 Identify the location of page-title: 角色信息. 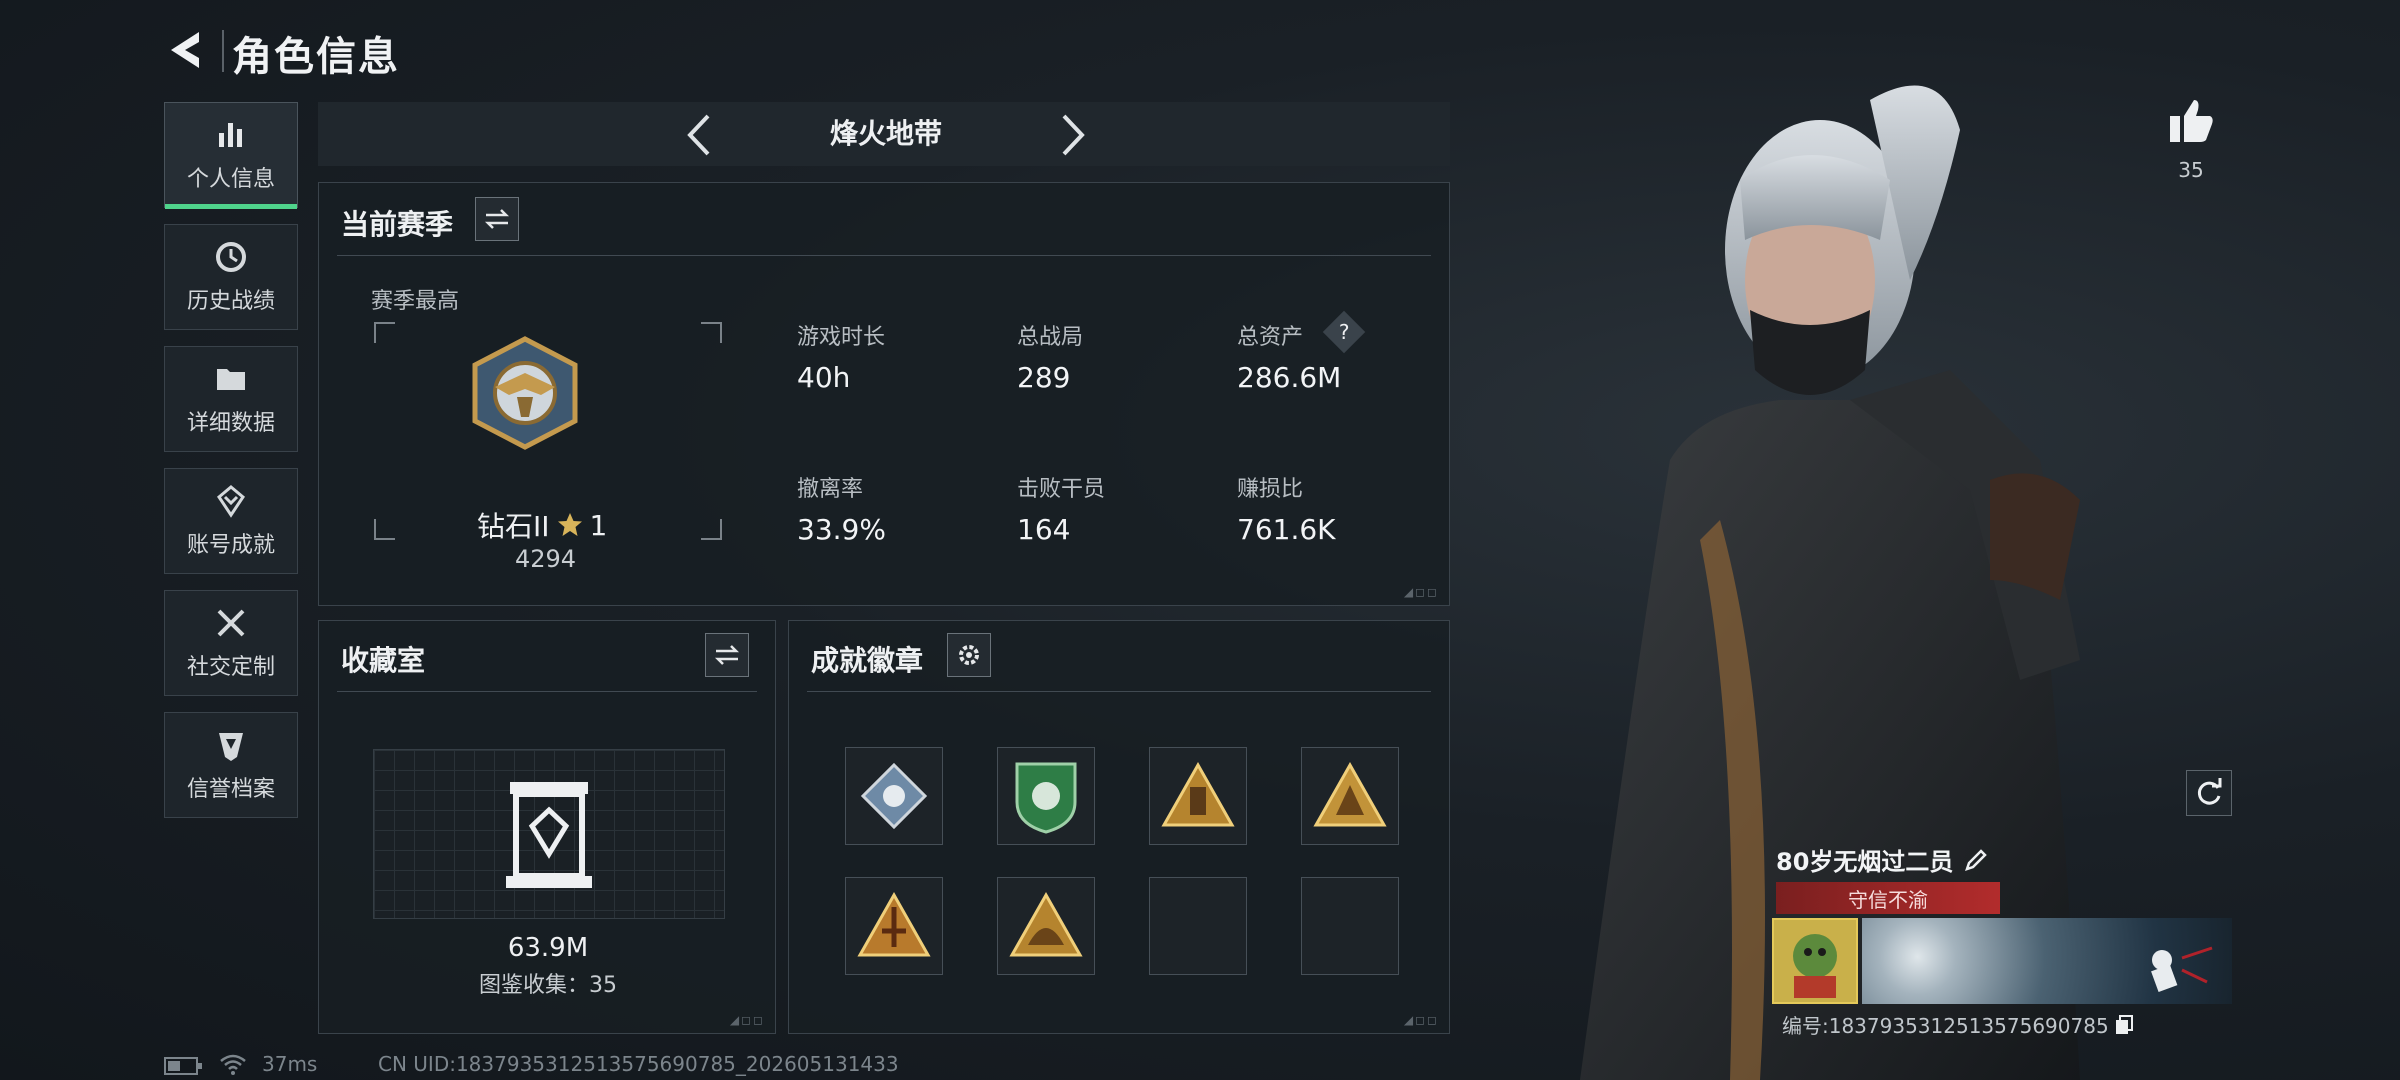
(316, 57).